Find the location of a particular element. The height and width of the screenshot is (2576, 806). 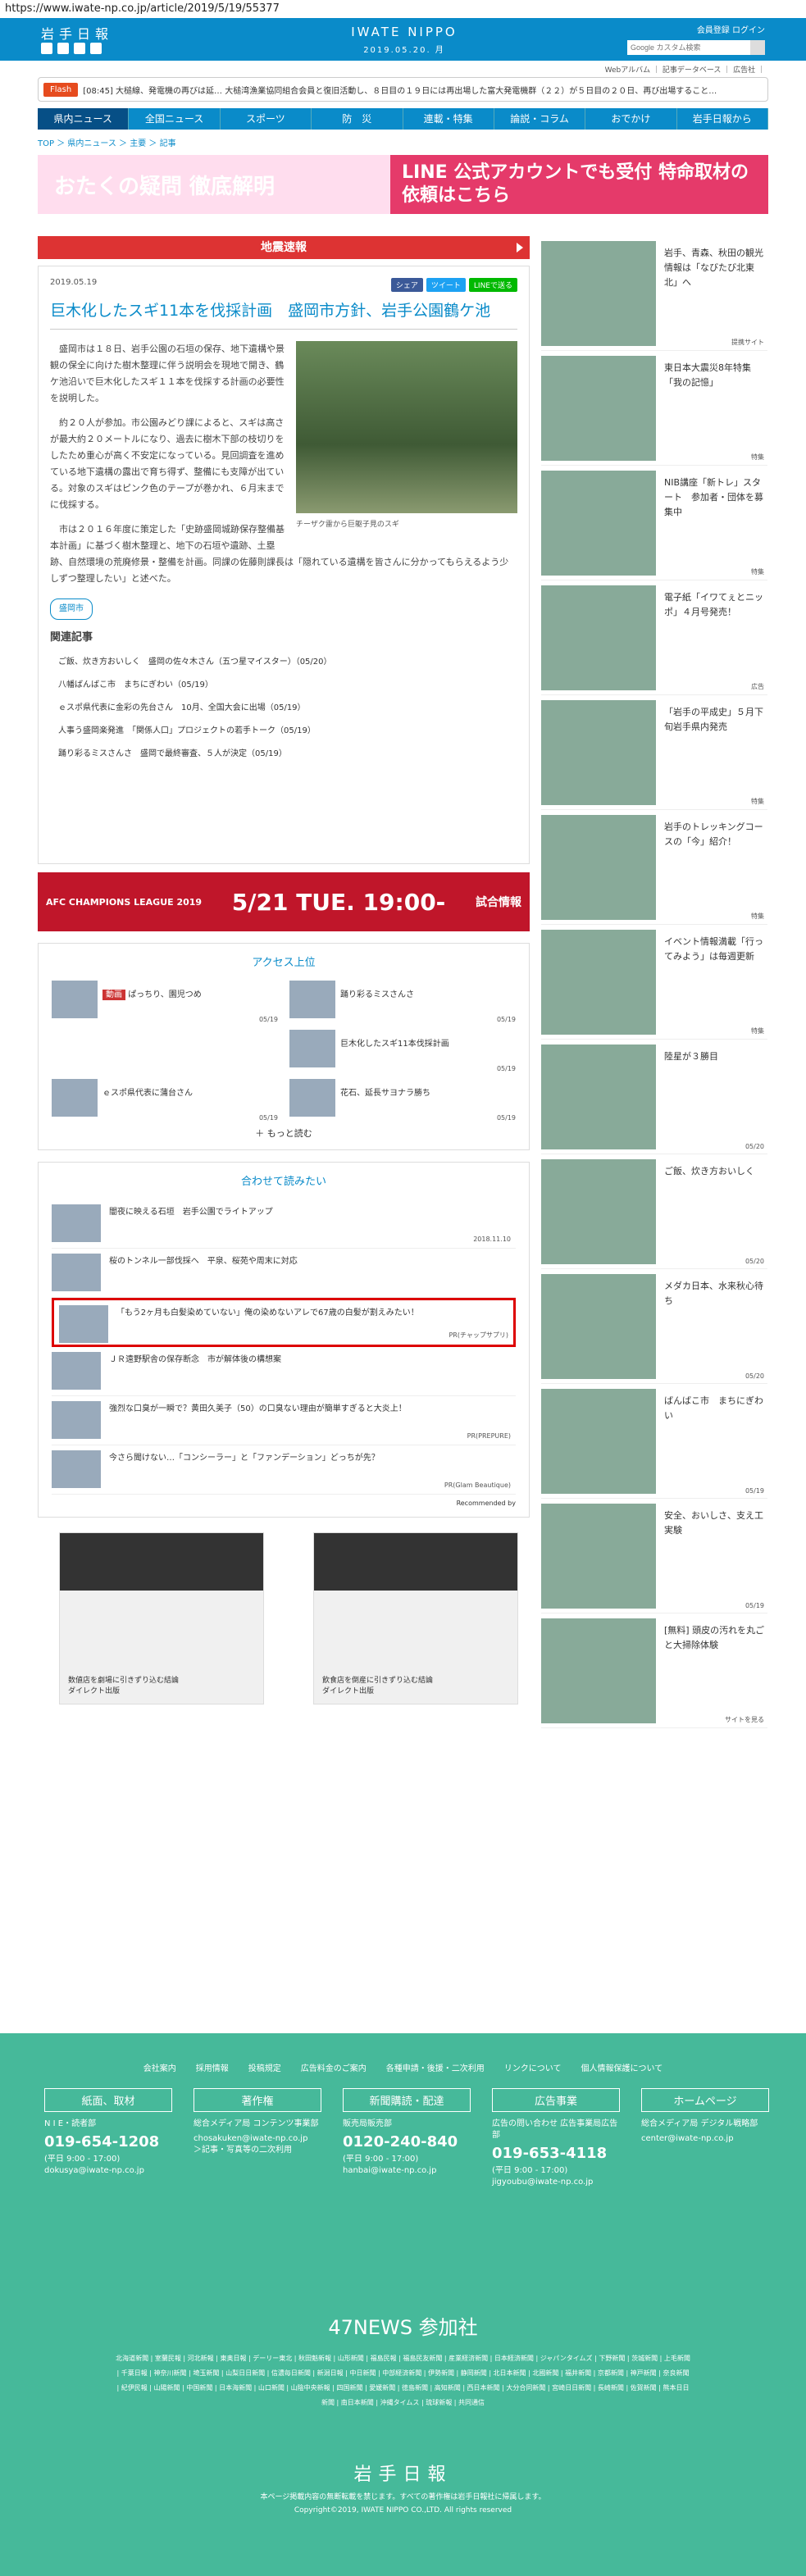

sidebar-item-title: ご飯、炊き方おいしく is located at coordinates (709, 1171).